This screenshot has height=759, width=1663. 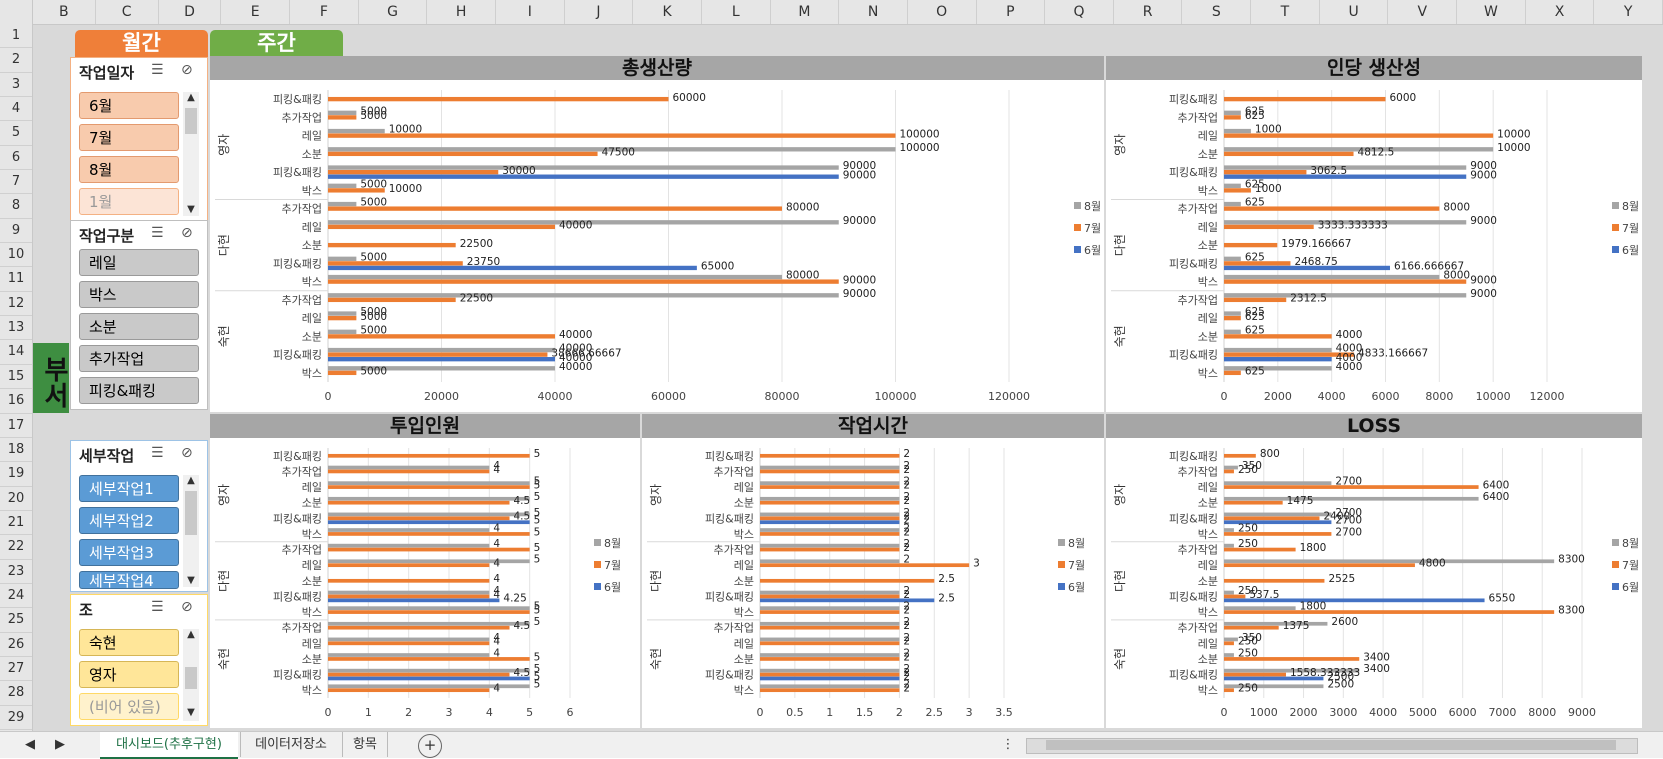 What do you see at coordinates (1285, 12) in the screenshot?
I see `column-header-t: T` at bounding box center [1285, 12].